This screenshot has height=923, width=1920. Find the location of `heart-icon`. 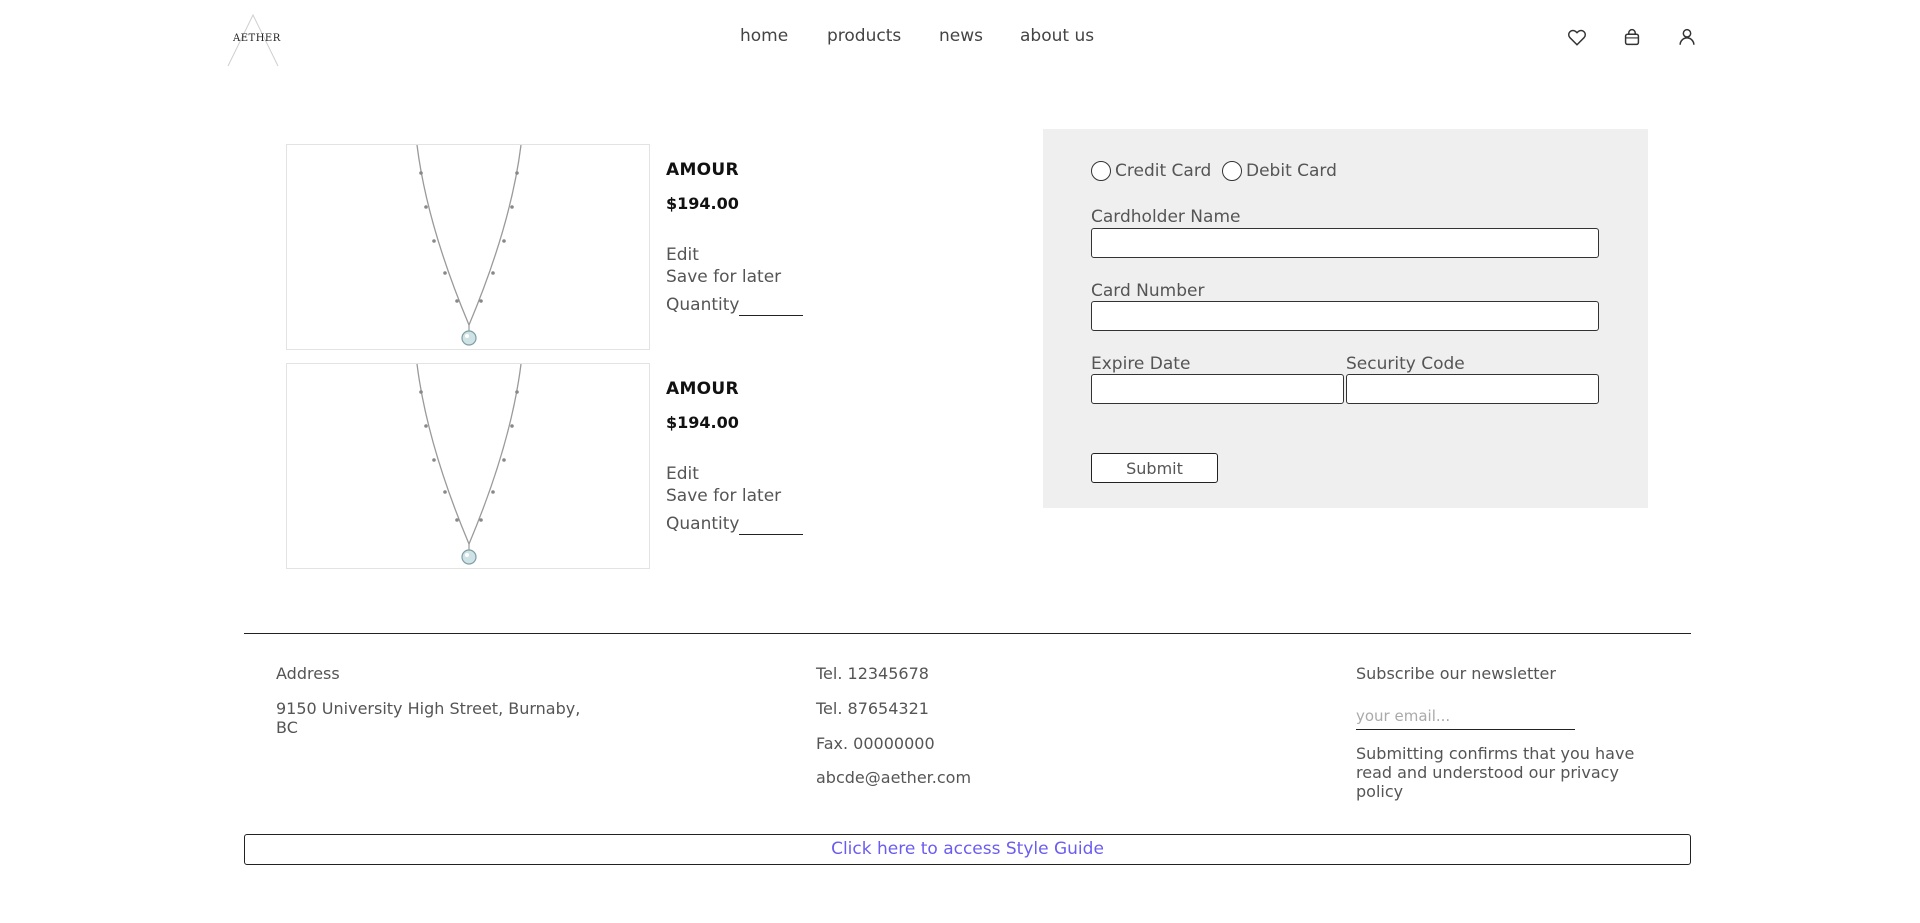

heart-icon is located at coordinates (1577, 37).